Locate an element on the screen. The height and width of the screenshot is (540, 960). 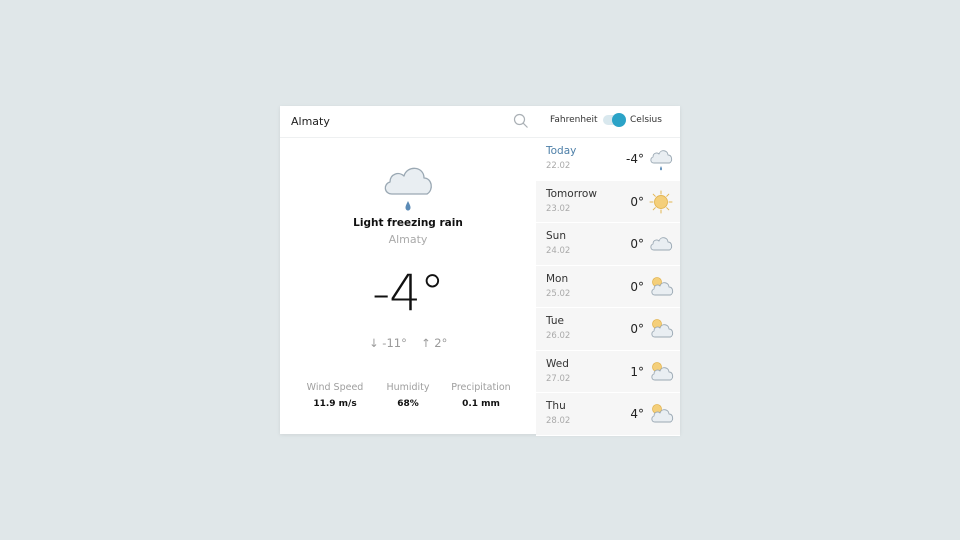
condition-text: Light freezing rain is located at coordinates (408, 223).